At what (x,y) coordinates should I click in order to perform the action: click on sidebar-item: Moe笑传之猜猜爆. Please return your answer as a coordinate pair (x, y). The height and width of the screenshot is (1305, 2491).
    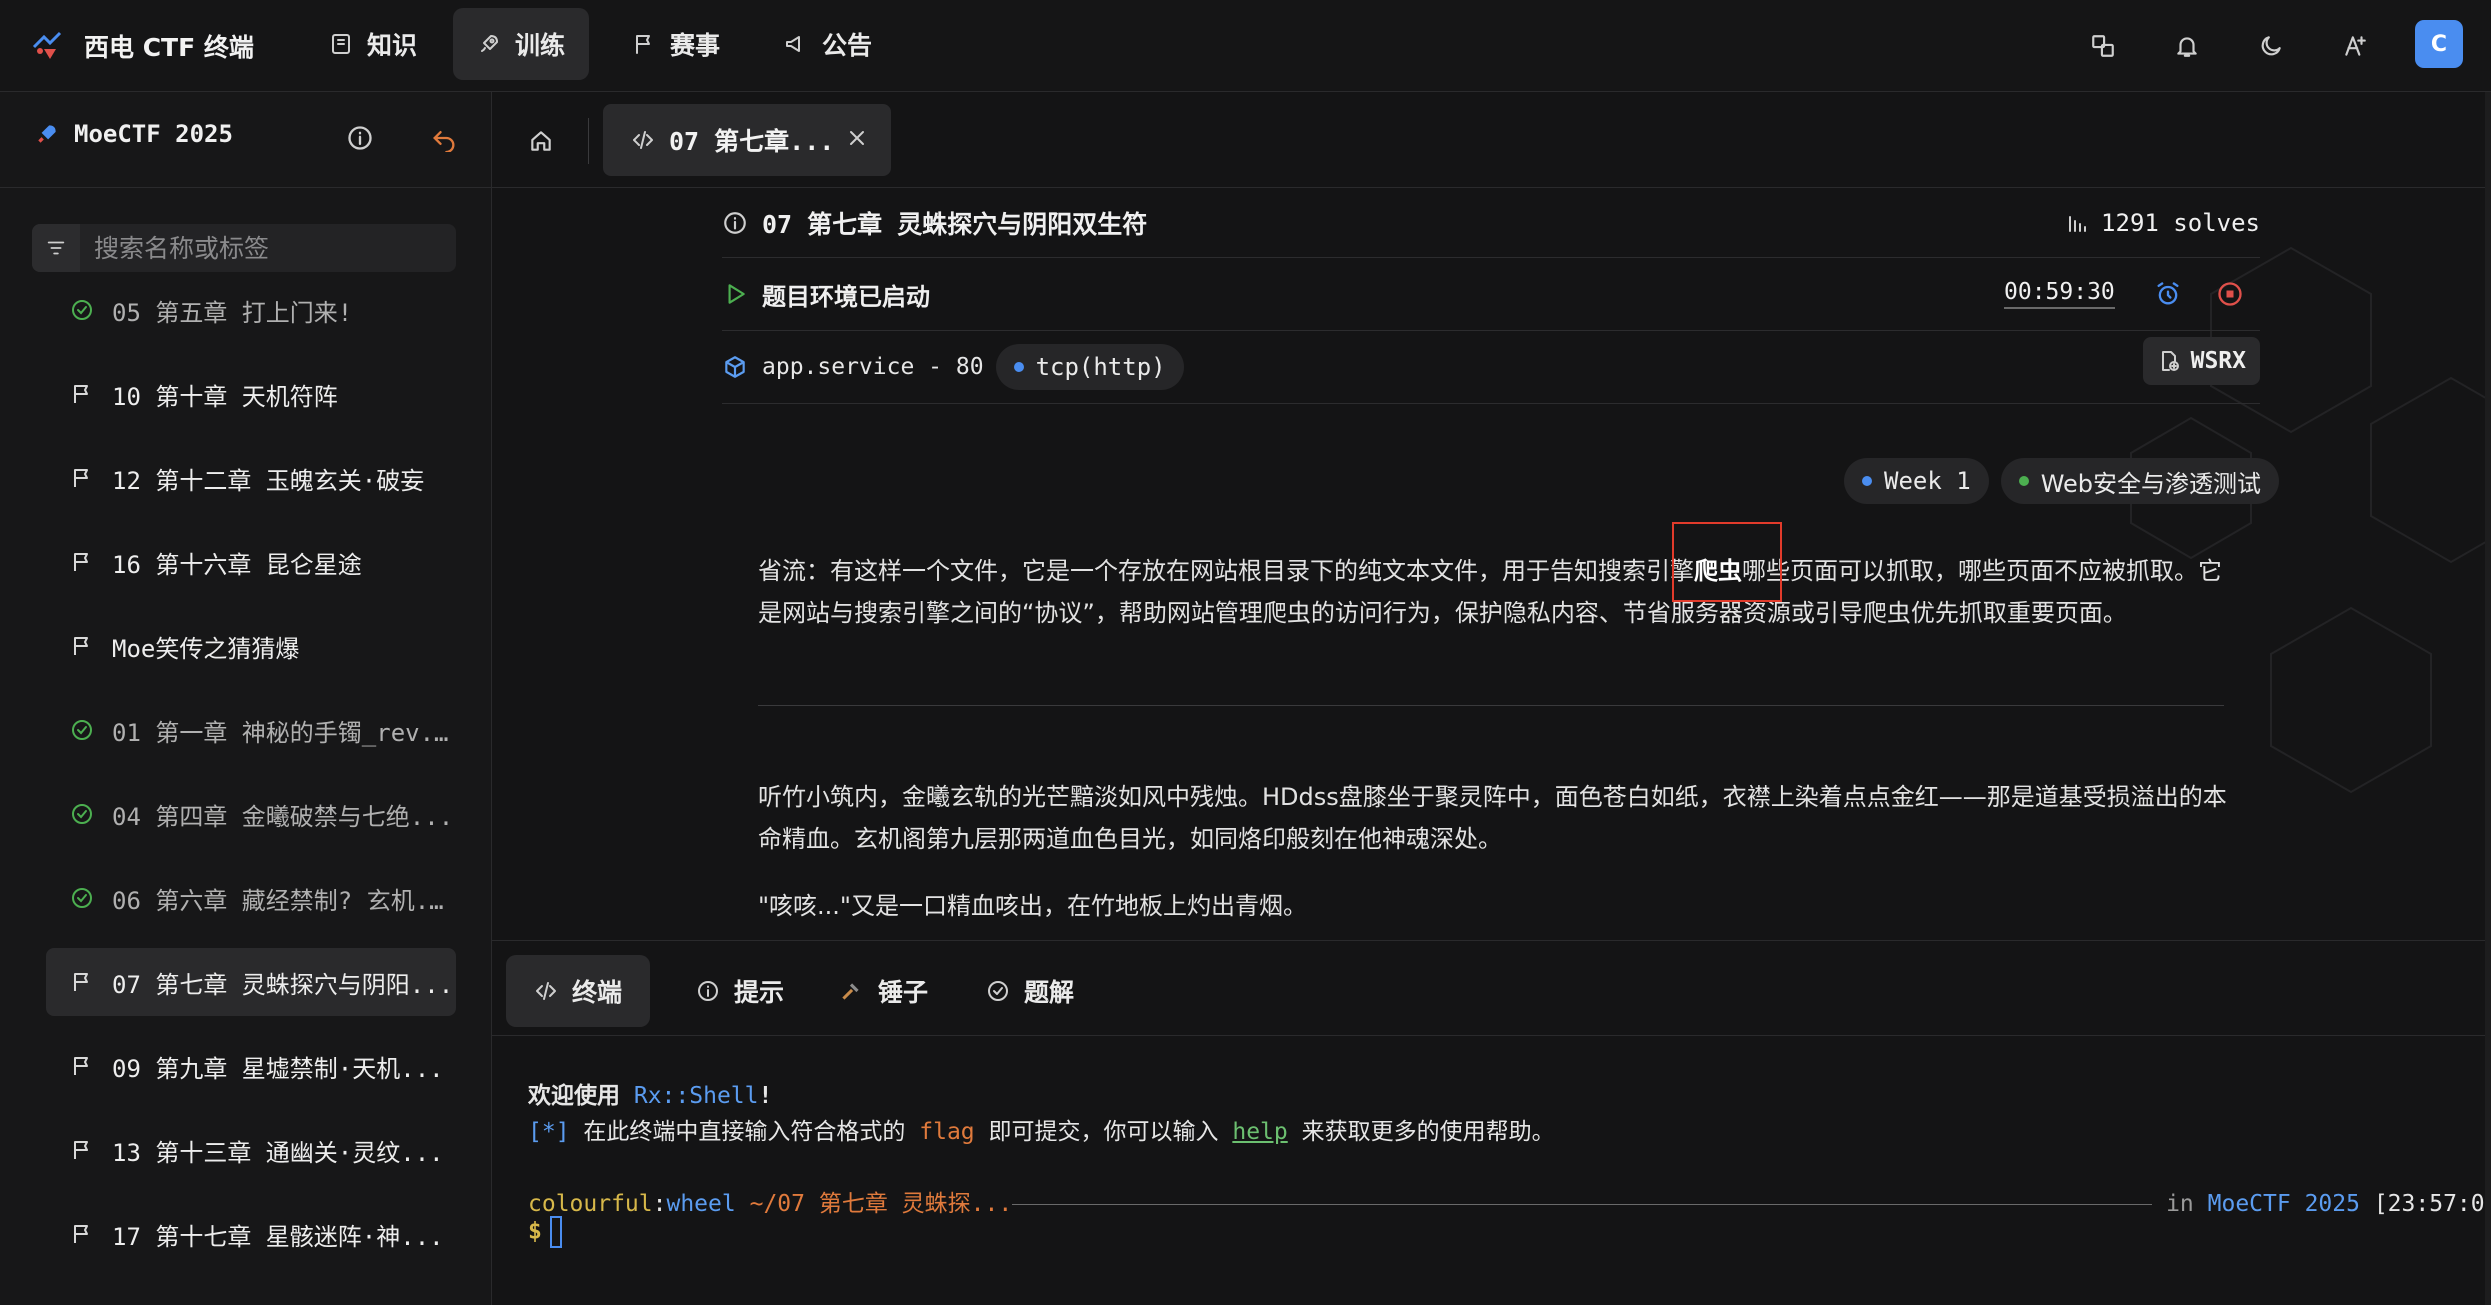
    Looking at the image, I should click on (251, 646).